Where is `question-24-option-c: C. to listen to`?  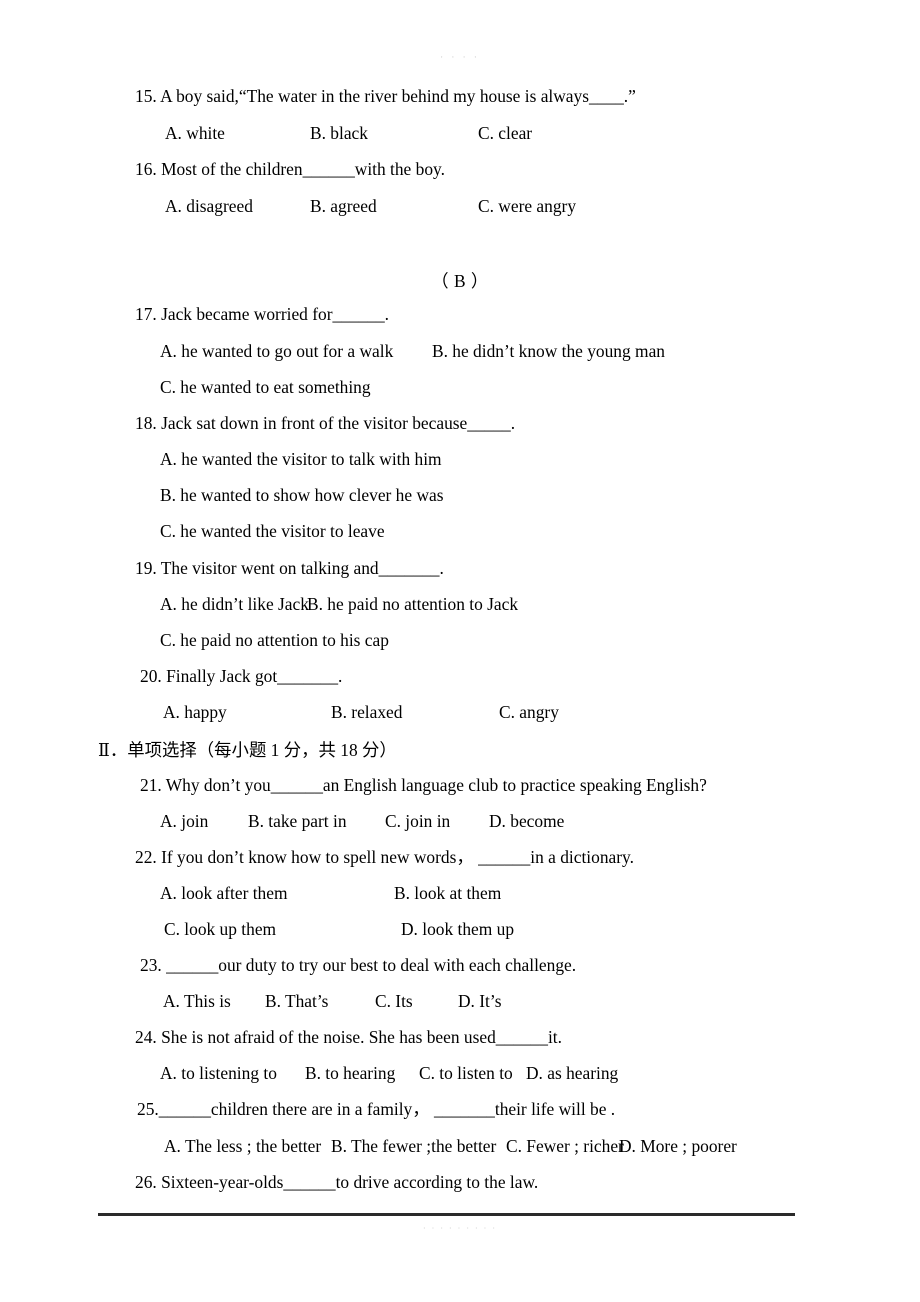
question-24-option-c: C. to listen to is located at coordinates (466, 1073).